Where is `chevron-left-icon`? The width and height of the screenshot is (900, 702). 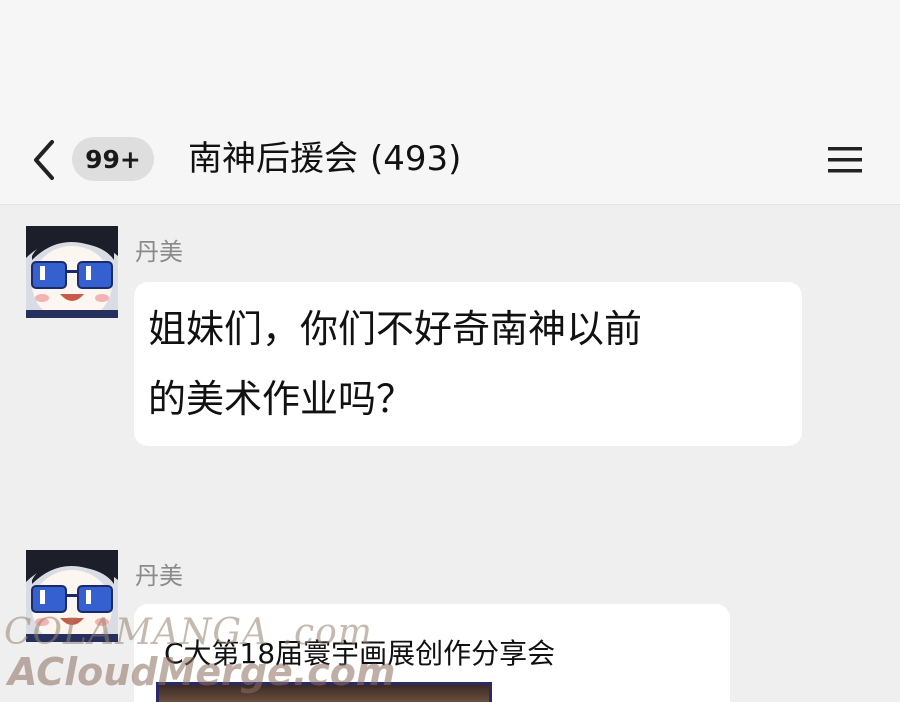 chevron-left-icon is located at coordinates (44, 160).